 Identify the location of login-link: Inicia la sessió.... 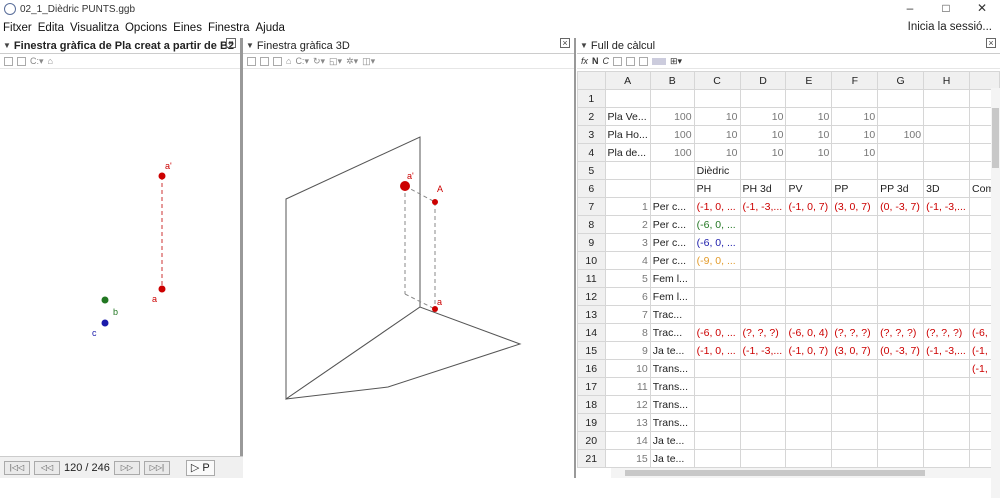
(950, 27).